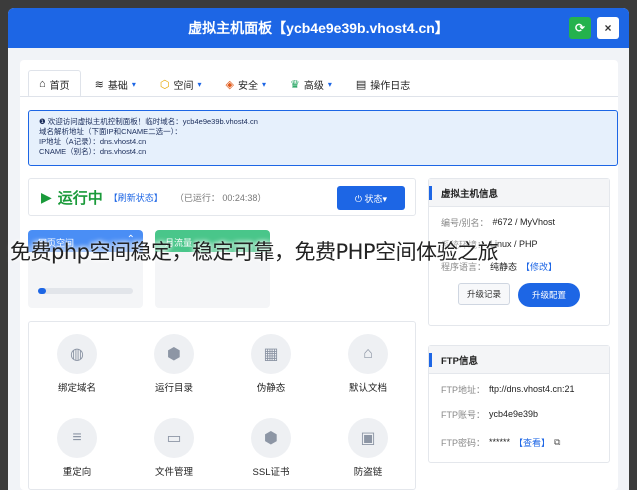 This screenshot has width=637, height=490. What do you see at coordinates (229, 84) in the screenshot?
I see `shield-icon: ◈` at bounding box center [229, 84].